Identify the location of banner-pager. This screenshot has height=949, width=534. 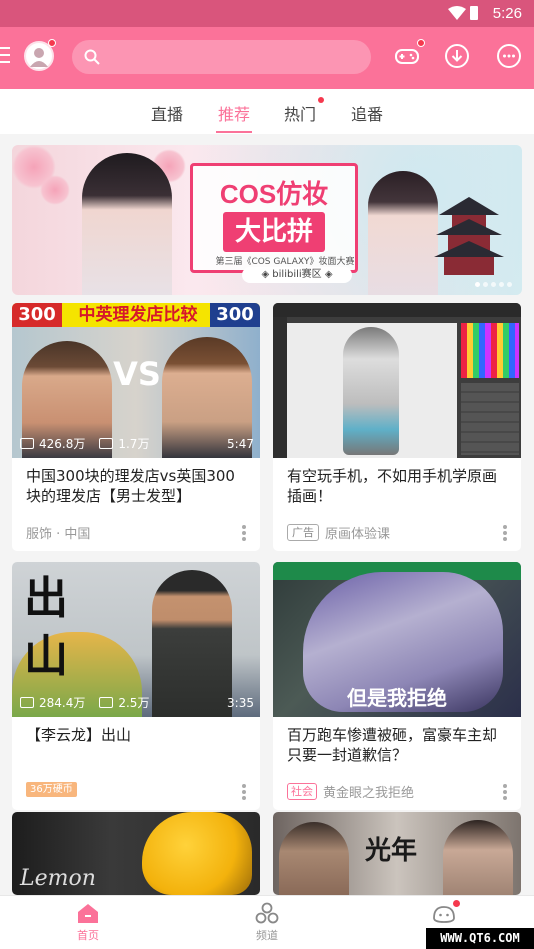
(493, 284).